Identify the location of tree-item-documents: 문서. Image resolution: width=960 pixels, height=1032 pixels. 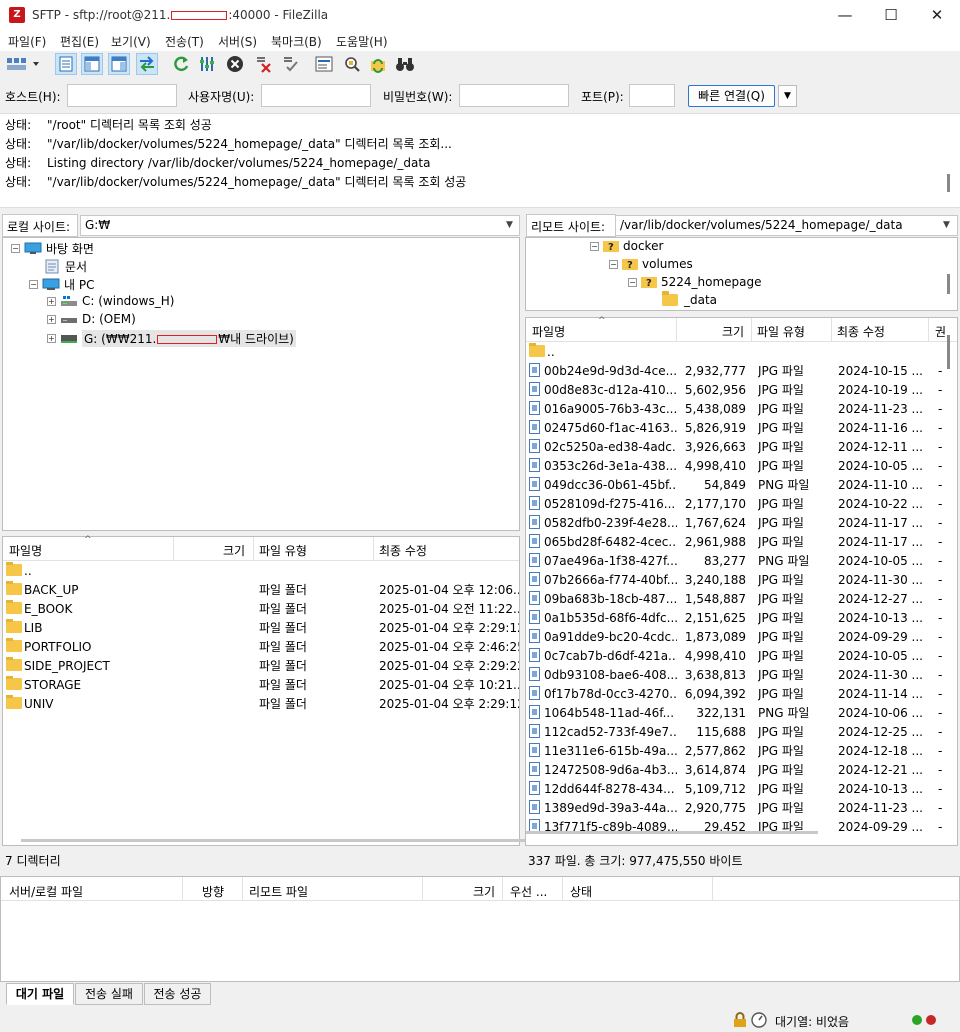
(66, 266).